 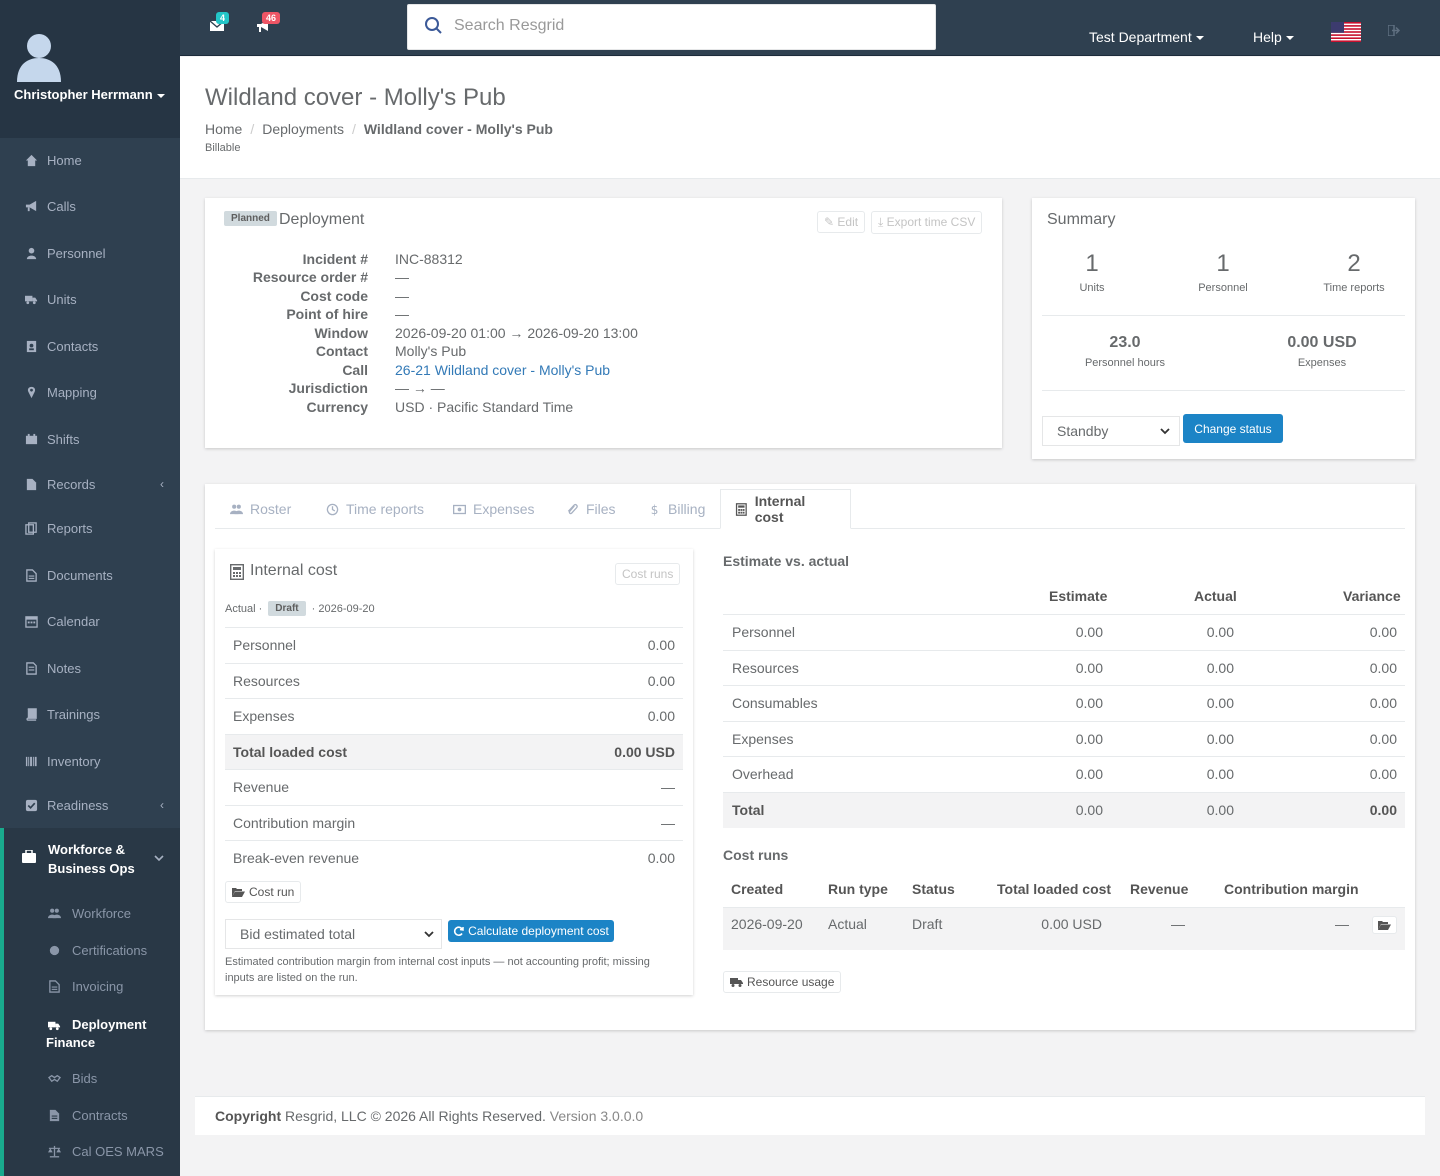 What do you see at coordinates (62, 299) in the screenshot?
I see `sidebar-item-label: Units` at bounding box center [62, 299].